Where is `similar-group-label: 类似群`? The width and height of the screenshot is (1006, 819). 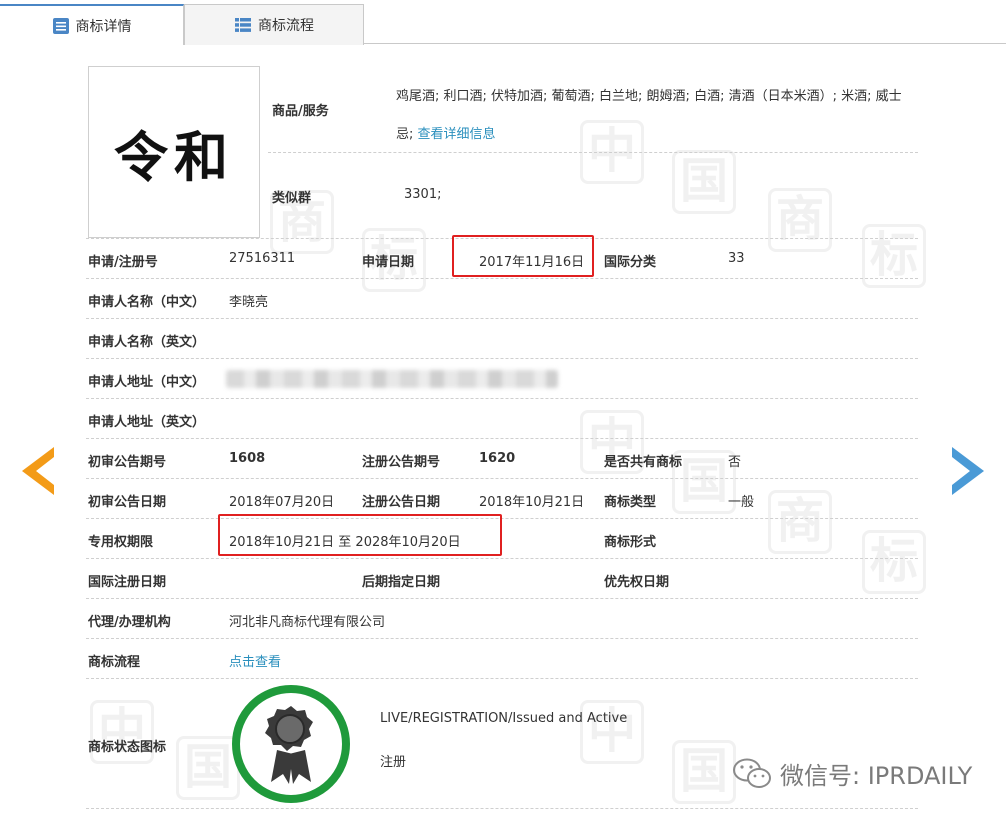 similar-group-label: 类似群 is located at coordinates (292, 198).